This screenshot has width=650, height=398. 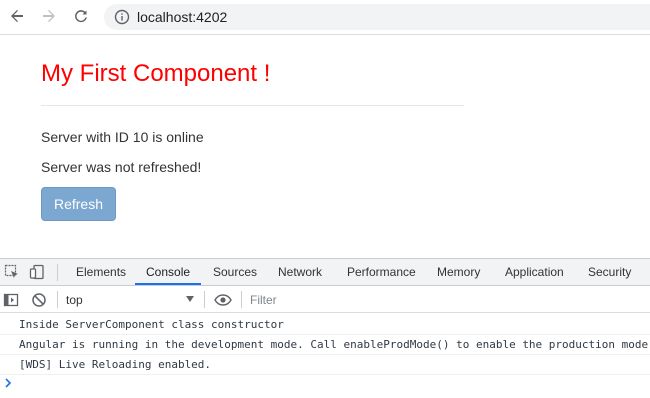 I want to click on tab-application: Application, so click(x=534, y=272).